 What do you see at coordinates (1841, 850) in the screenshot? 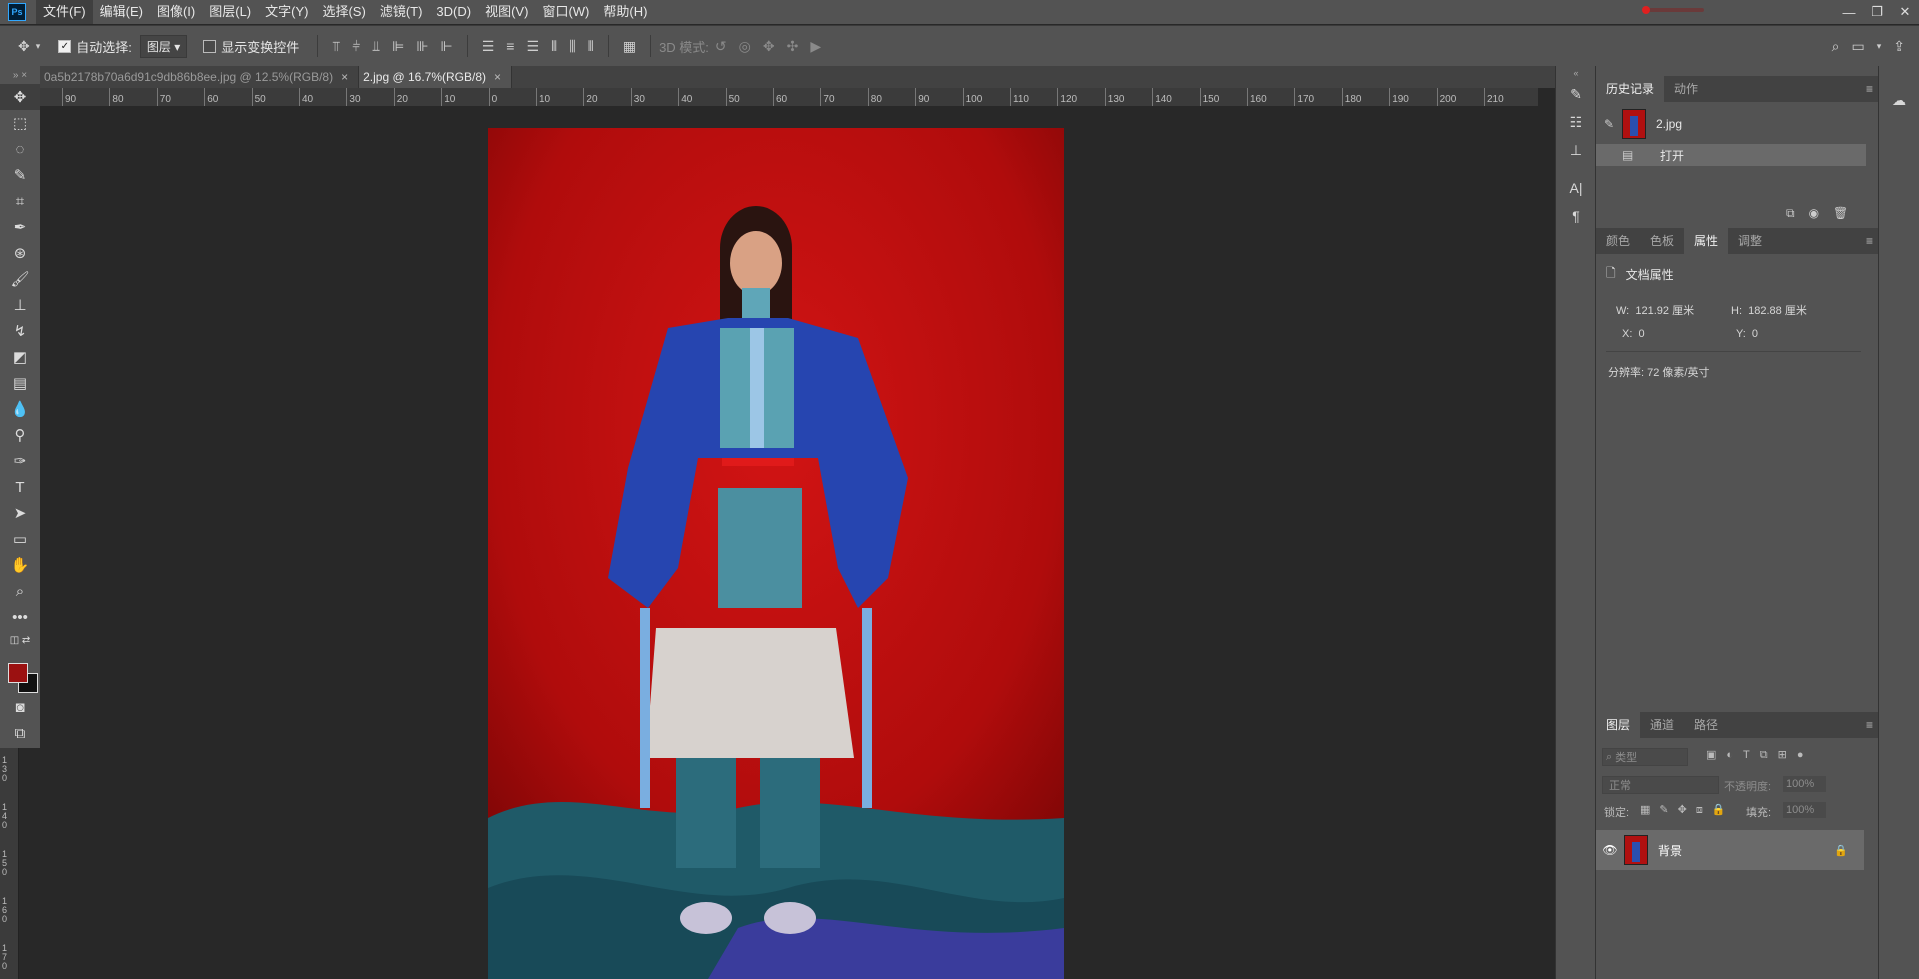
I see `lock-icon: 🔒` at bounding box center [1841, 850].